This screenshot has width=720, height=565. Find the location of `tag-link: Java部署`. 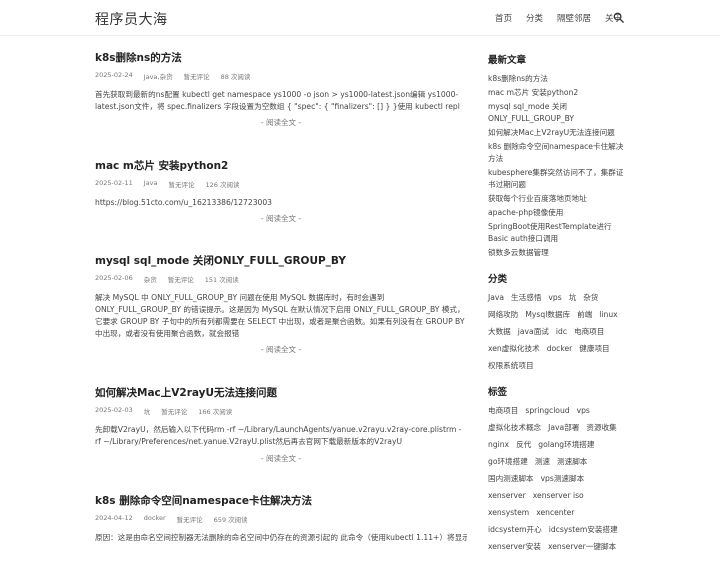

tag-link: Java部署 is located at coordinates (563, 428).